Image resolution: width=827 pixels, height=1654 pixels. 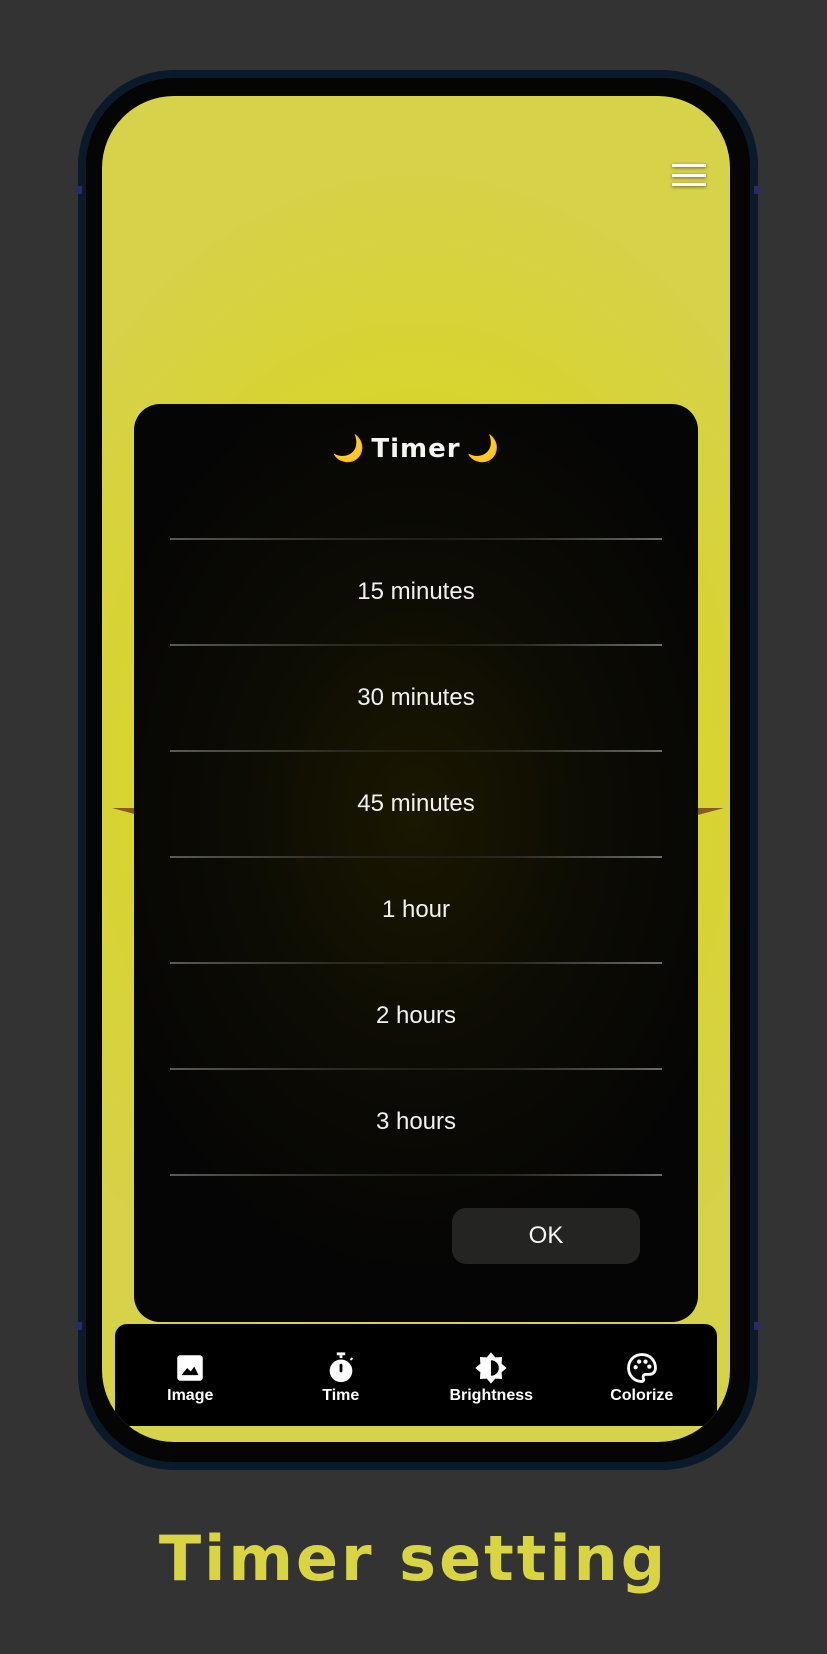 I want to click on nav-item-brightness: Brightness, so click(x=491, y=1375).